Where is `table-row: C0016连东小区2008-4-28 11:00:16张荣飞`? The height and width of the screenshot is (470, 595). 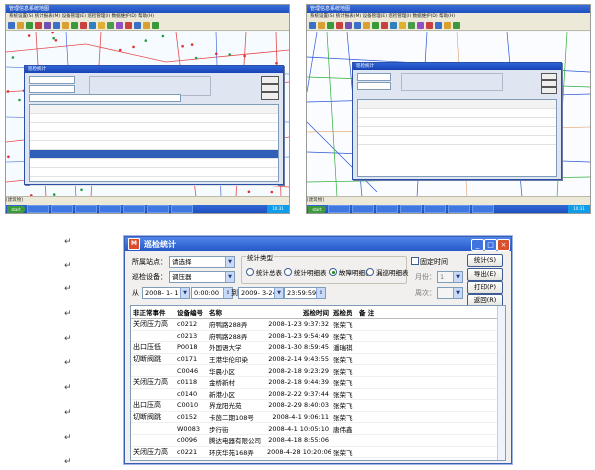 table-row: C0016连东小区2008-4-28 11:00:16张荣飞 is located at coordinates (318, 458).